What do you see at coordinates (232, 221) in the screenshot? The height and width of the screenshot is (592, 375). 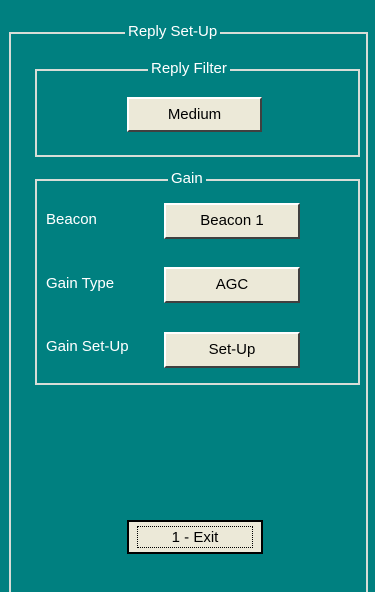 I see `beacon-button: Beacon 1` at bounding box center [232, 221].